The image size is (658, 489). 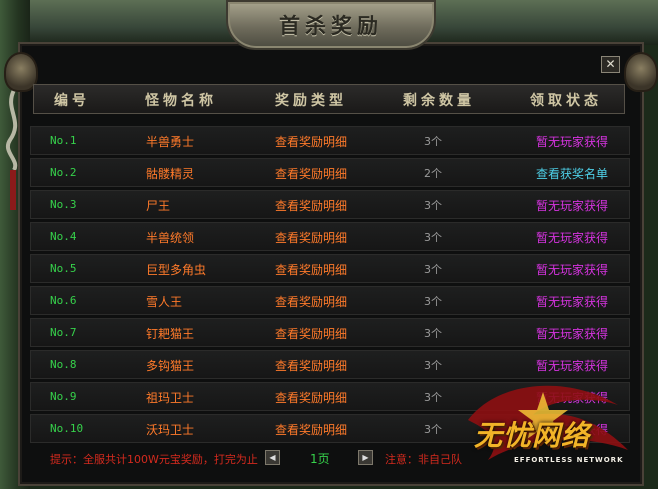 What do you see at coordinates (433, 173) in the screenshot?
I see `remaining-count: 2个` at bounding box center [433, 173].